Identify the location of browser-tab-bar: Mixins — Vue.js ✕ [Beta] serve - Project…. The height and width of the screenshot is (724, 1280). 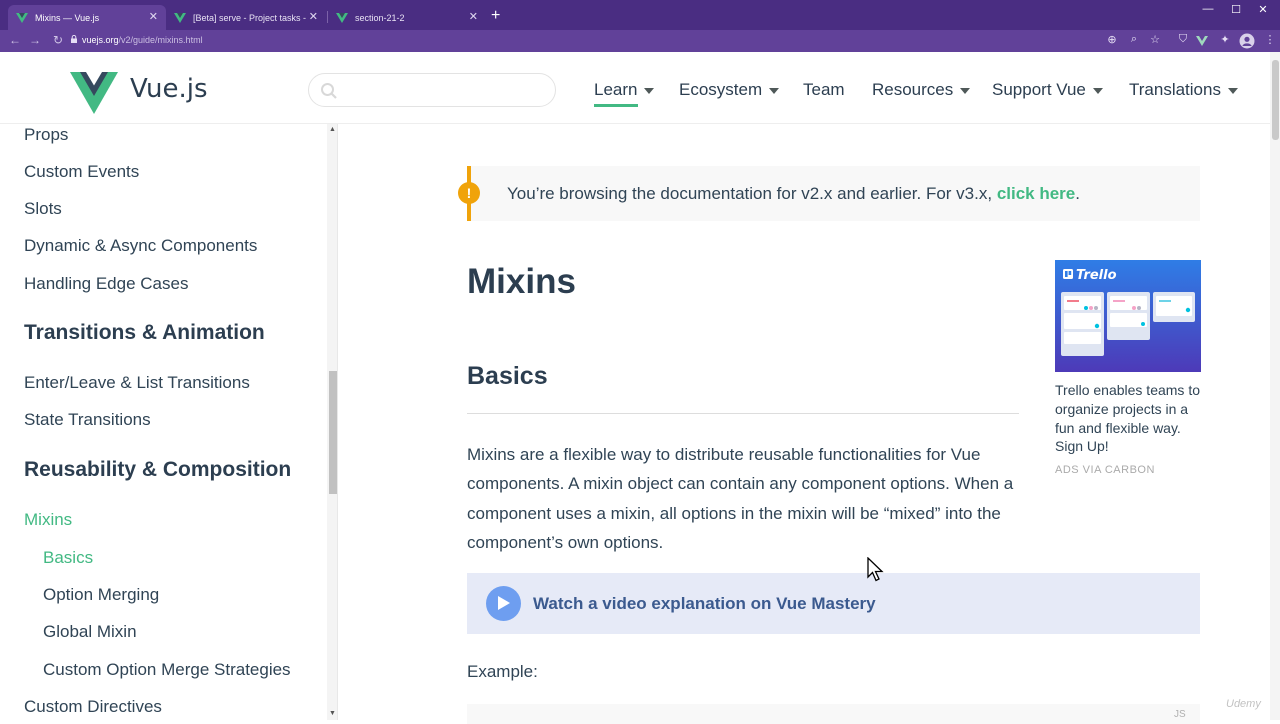
(640, 15).